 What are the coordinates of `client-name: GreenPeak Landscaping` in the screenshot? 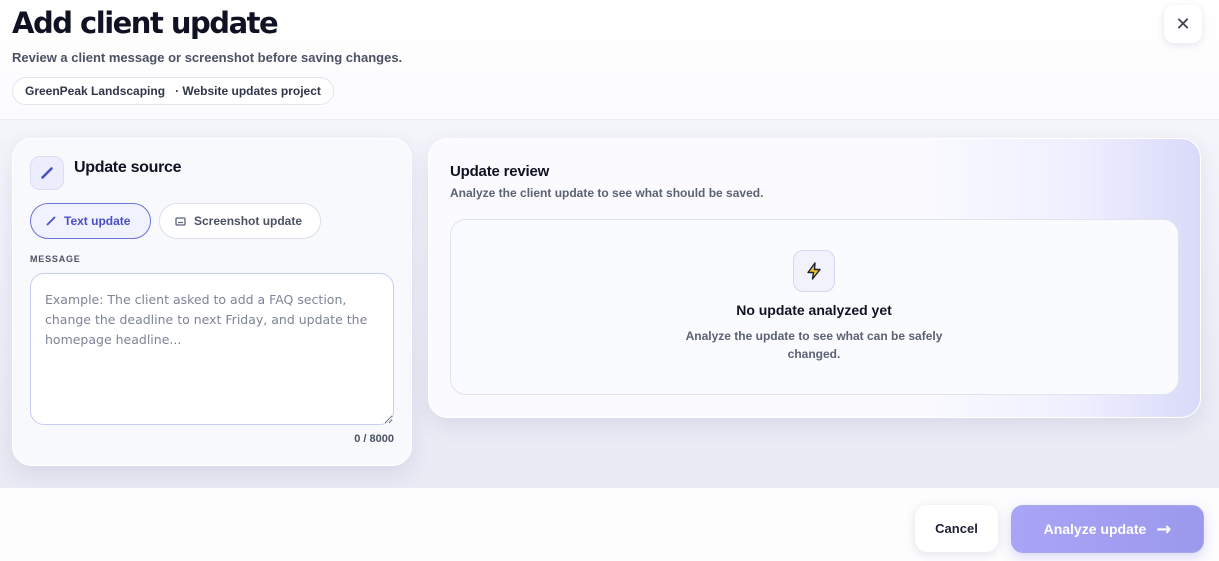 It's located at (95, 91).